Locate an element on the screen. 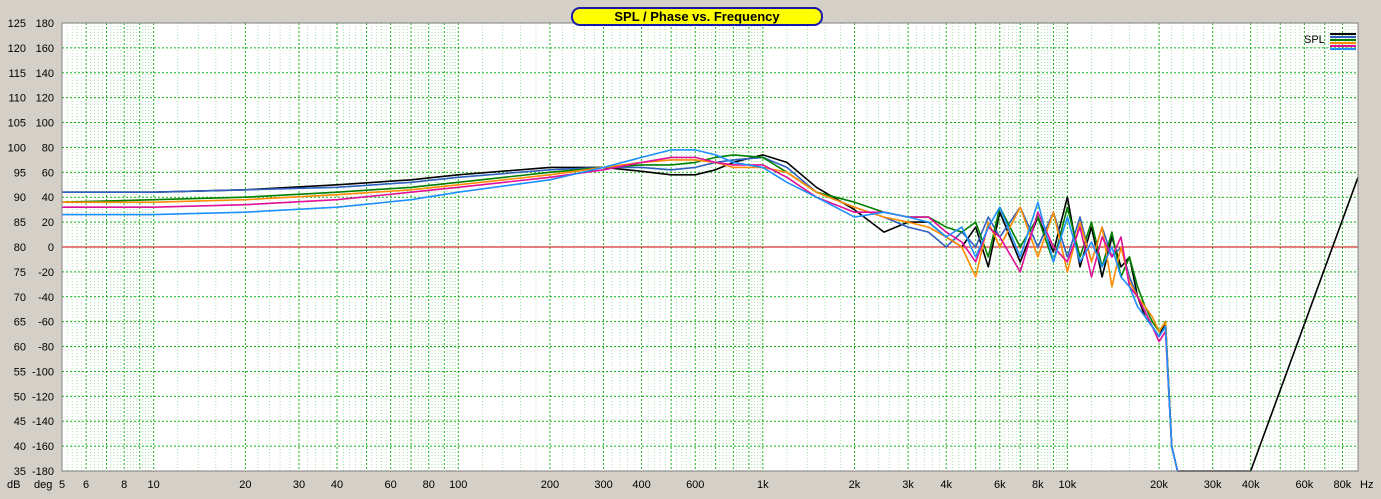 The height and width of the screenshot is (499, 1381). x-tick-label: 80k is located at coordinates (1343, 485).